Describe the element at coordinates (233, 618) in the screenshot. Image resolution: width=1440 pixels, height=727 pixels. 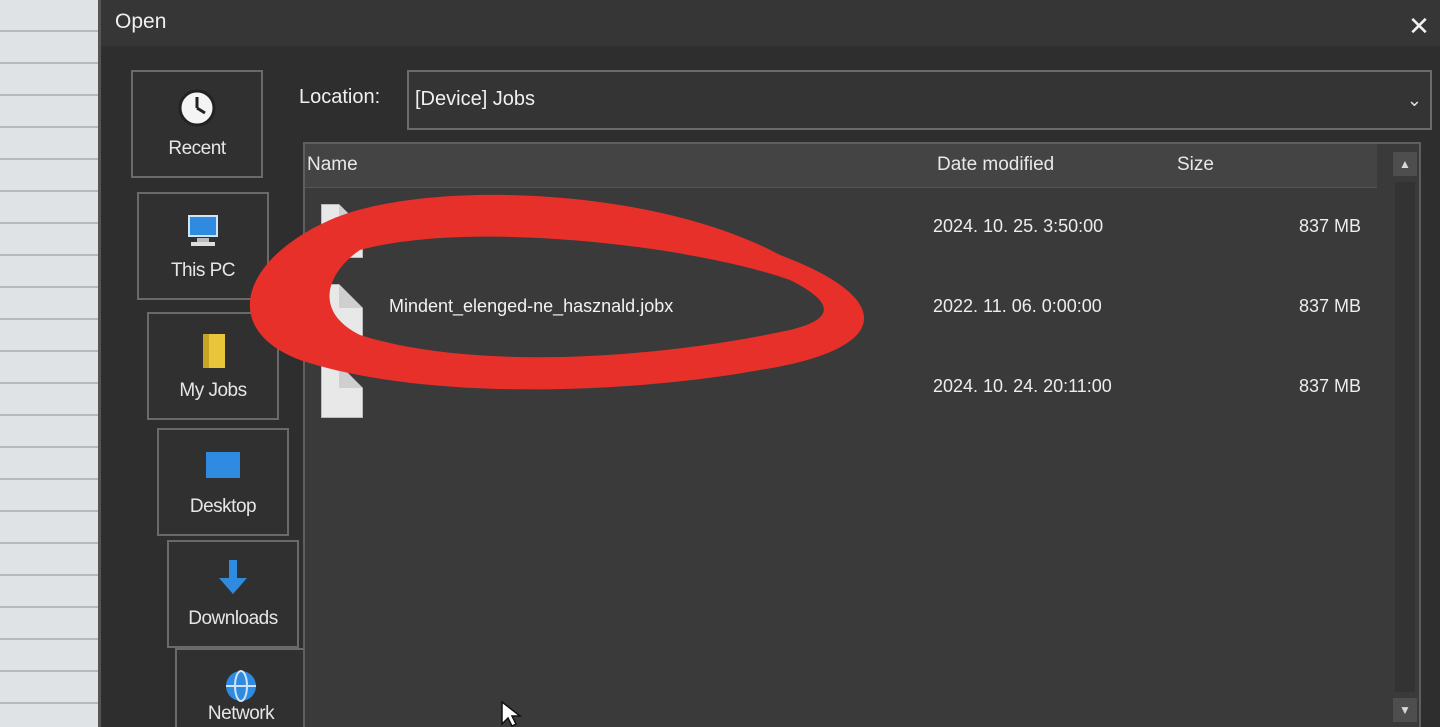
I see `sidebar-item-label: Downloads` at that location.